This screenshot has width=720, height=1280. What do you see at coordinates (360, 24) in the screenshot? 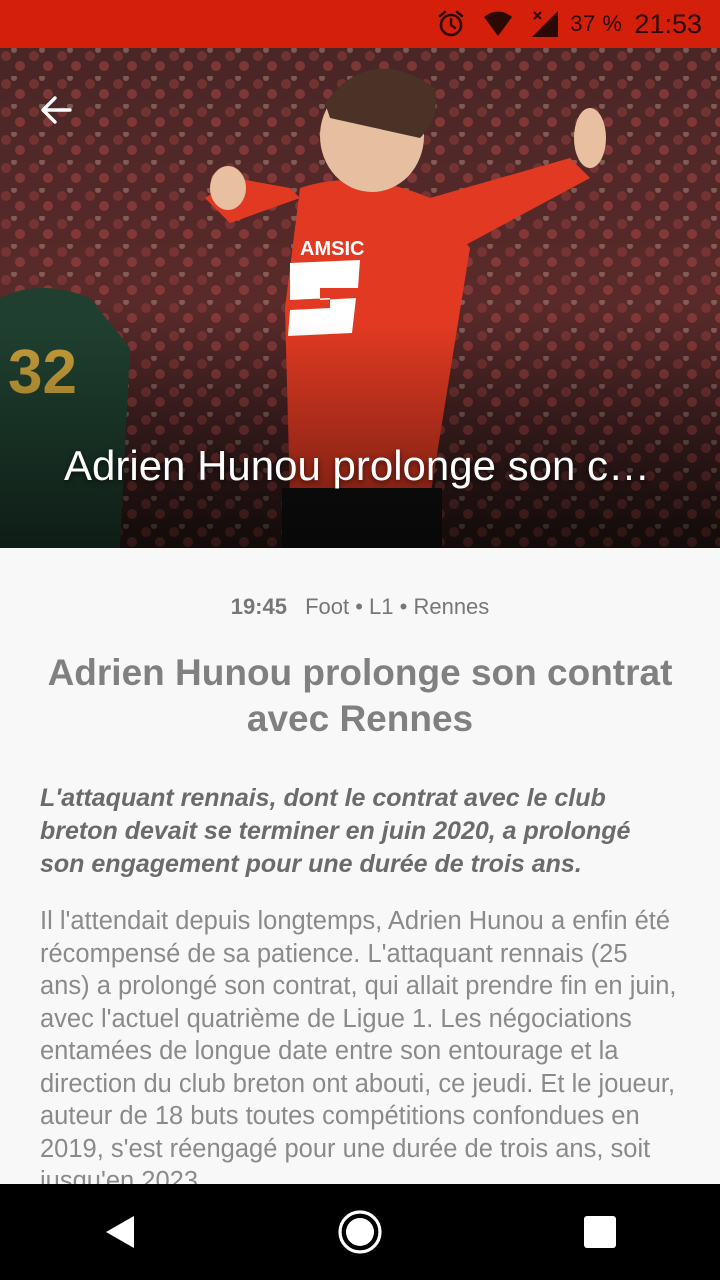
I see `status-bar: 37 % 21:53` at bounding box center [360, 24].